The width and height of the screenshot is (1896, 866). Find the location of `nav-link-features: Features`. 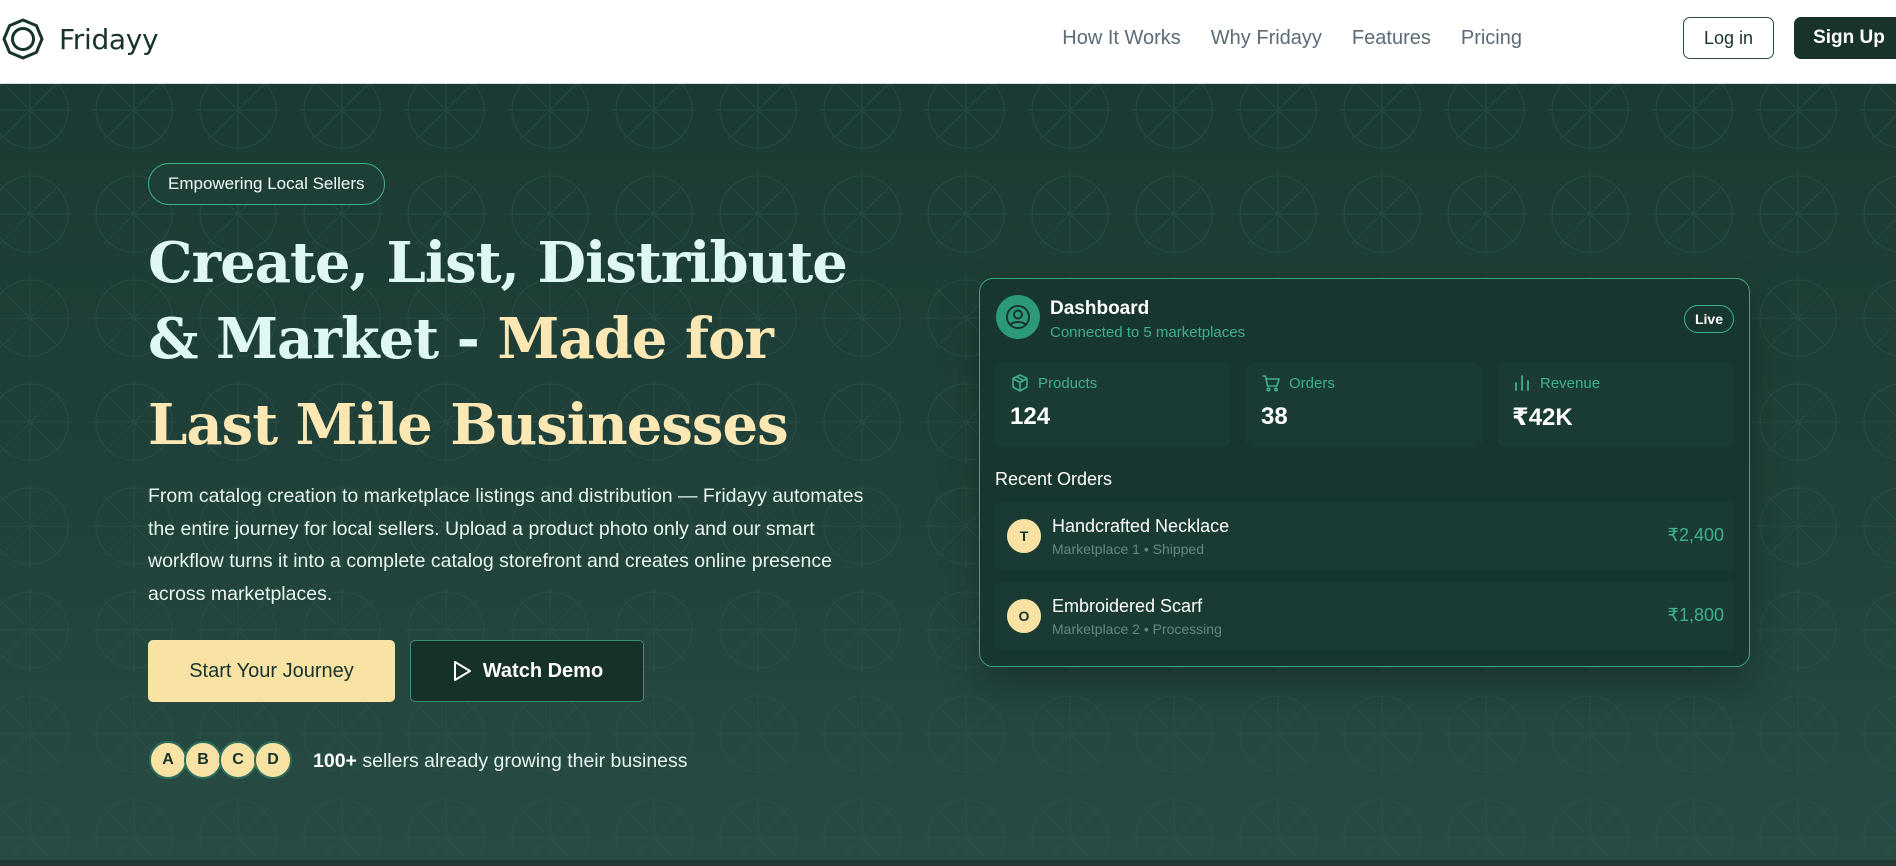

nav-link-features: Features is located at coordinates (1391, 38).